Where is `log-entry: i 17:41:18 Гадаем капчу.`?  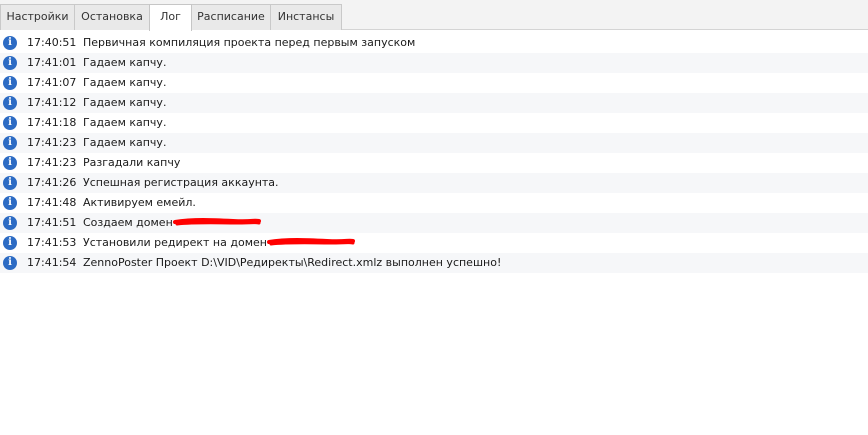
log-entry: i 17:41:18 Гадаем капчу. is located at coordinates (434, 123).